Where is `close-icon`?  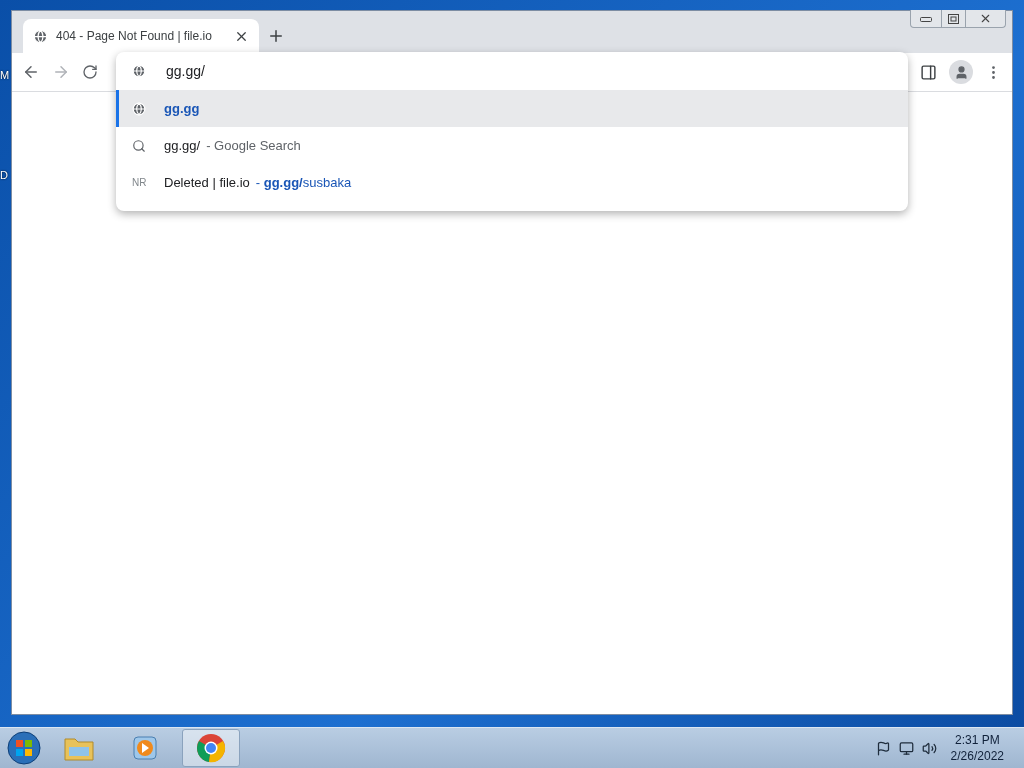
close-icon is located at coordinates (985, 18).